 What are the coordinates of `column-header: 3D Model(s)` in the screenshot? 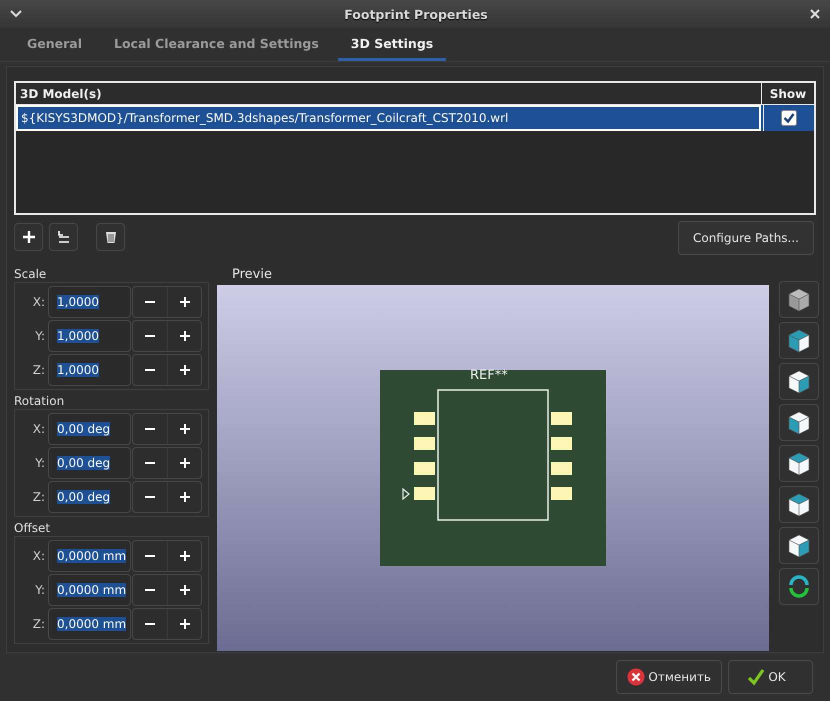 It's located at (61, 94).